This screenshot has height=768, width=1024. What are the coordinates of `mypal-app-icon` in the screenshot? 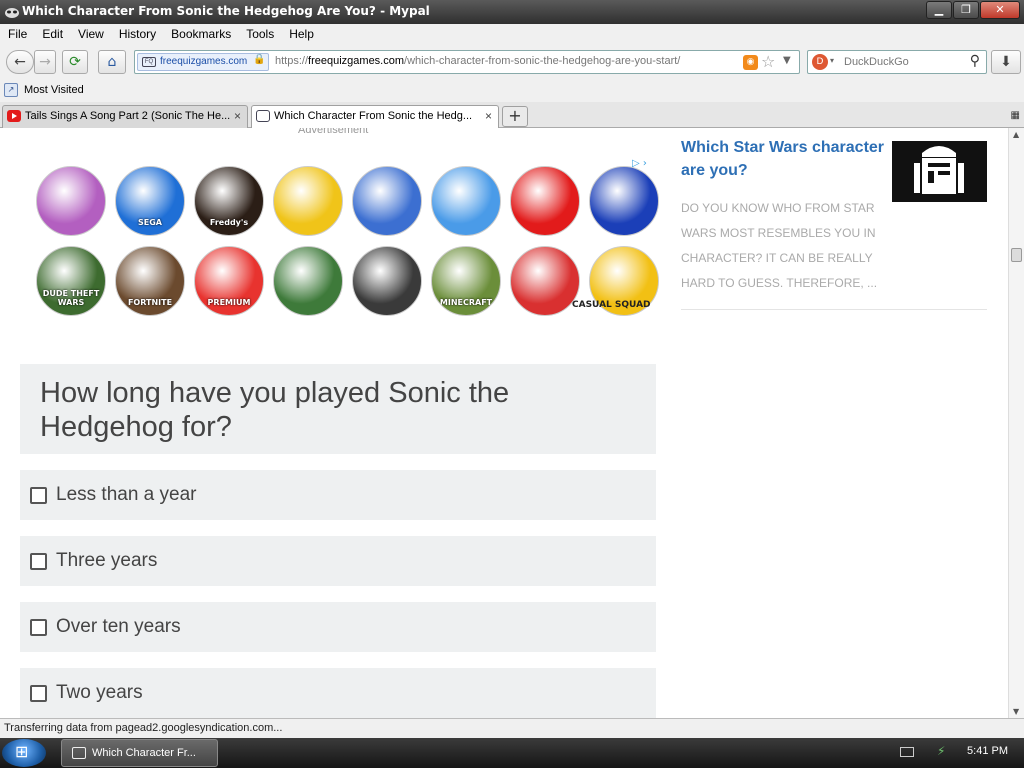 It's located at (12, 12).